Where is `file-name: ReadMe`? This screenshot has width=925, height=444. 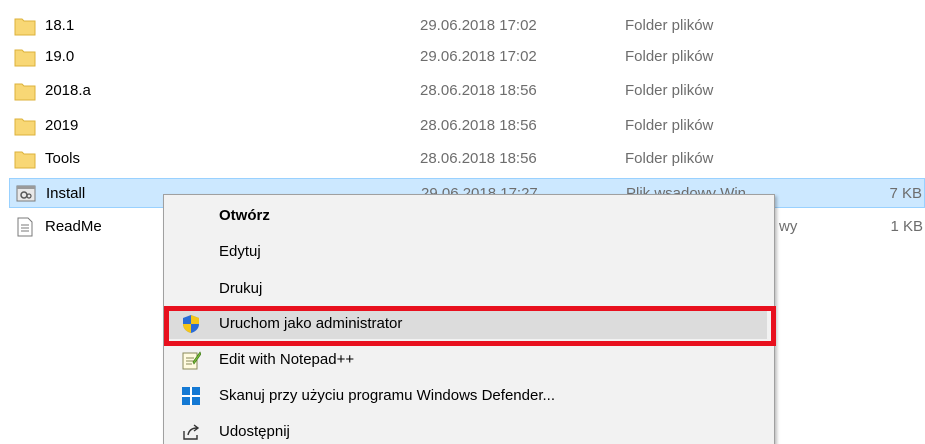 file-name: ReadMe is located at coordinates (73, 226).